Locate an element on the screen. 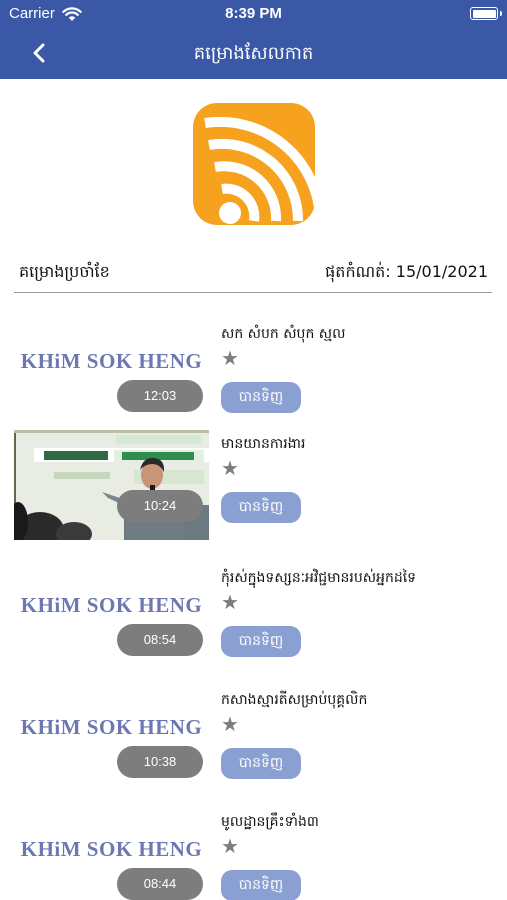  episode-title: កសាងស្មារតីសម្រាប់បុគ្គលិក is located at coordinates (294, 700).